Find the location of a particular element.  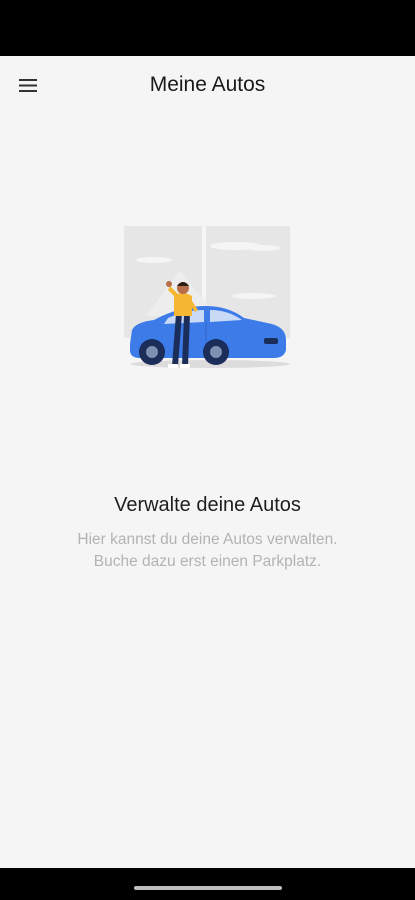

empty-state-title: Verwalte deine Autos is located at coordinates (207, 505).